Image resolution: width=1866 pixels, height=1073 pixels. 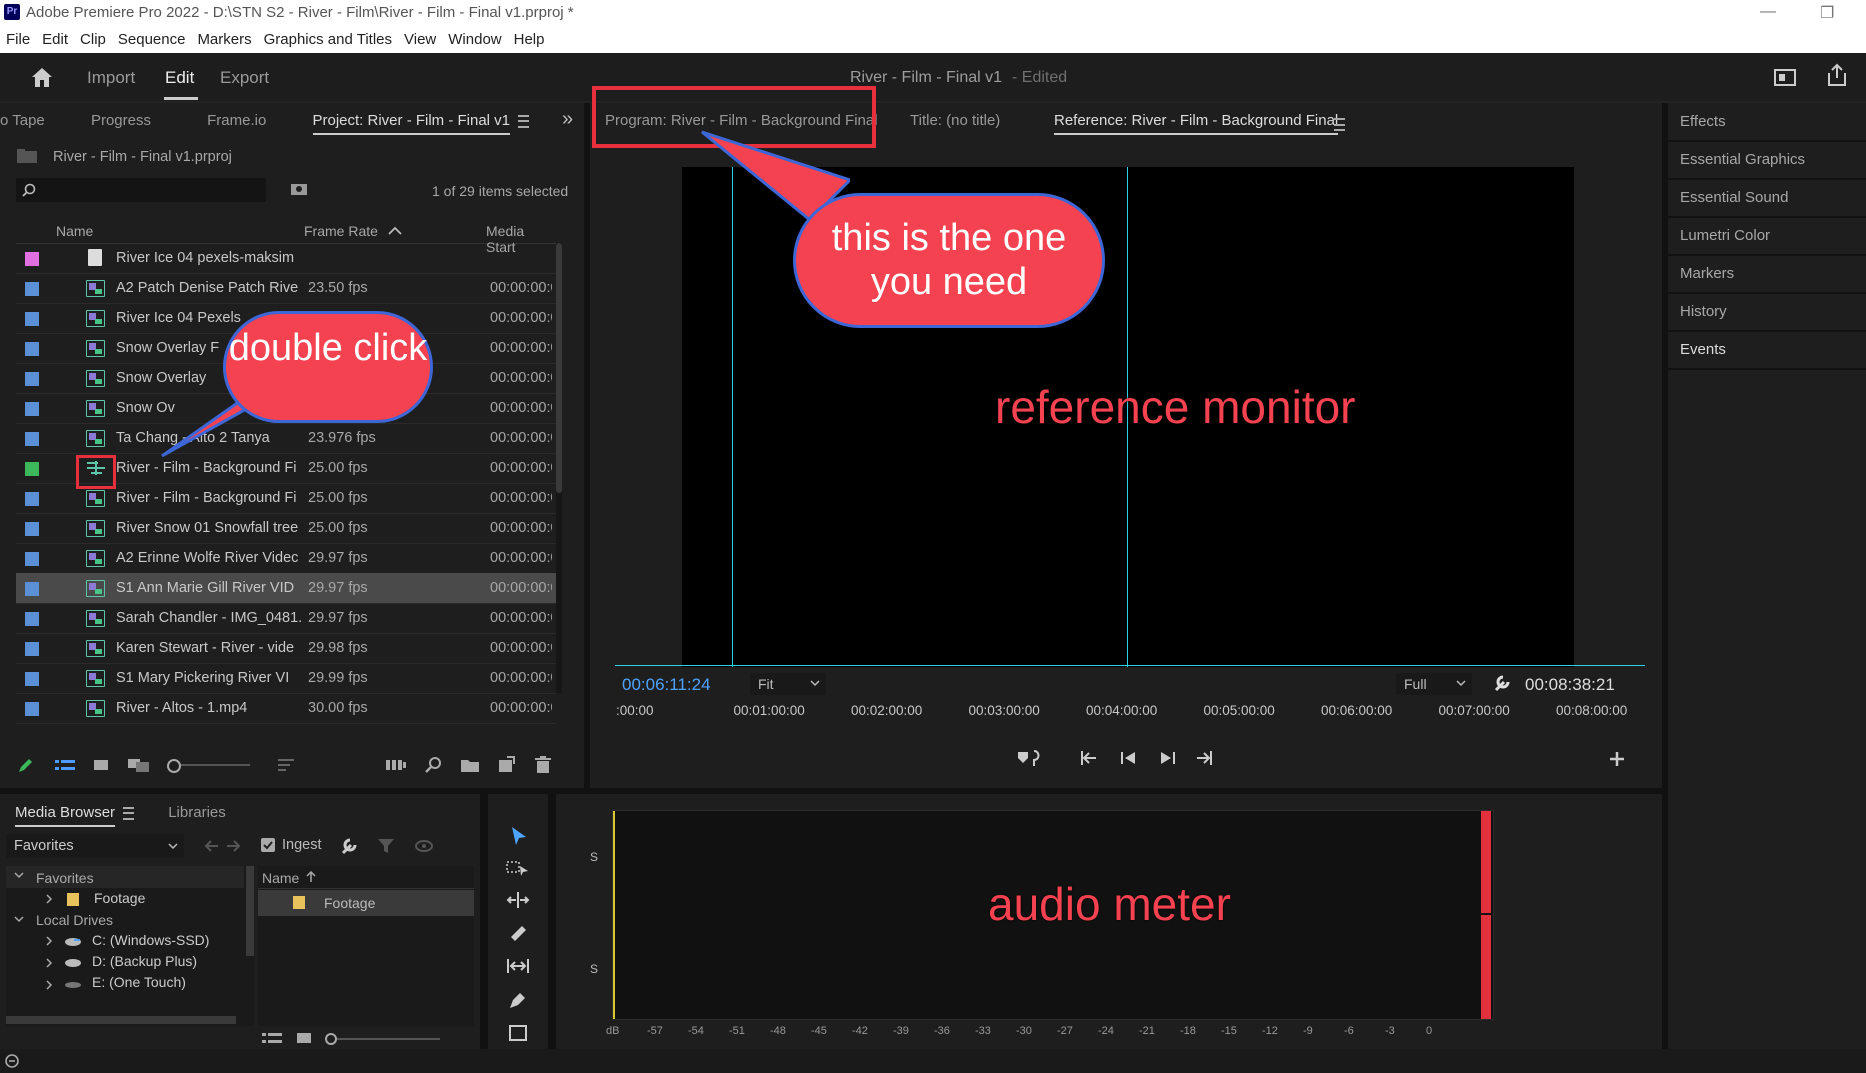 What do you see at coordinates (272, 1039) in the screenshot?
I see `list-view-icon` at bounding box center [272, 1039].